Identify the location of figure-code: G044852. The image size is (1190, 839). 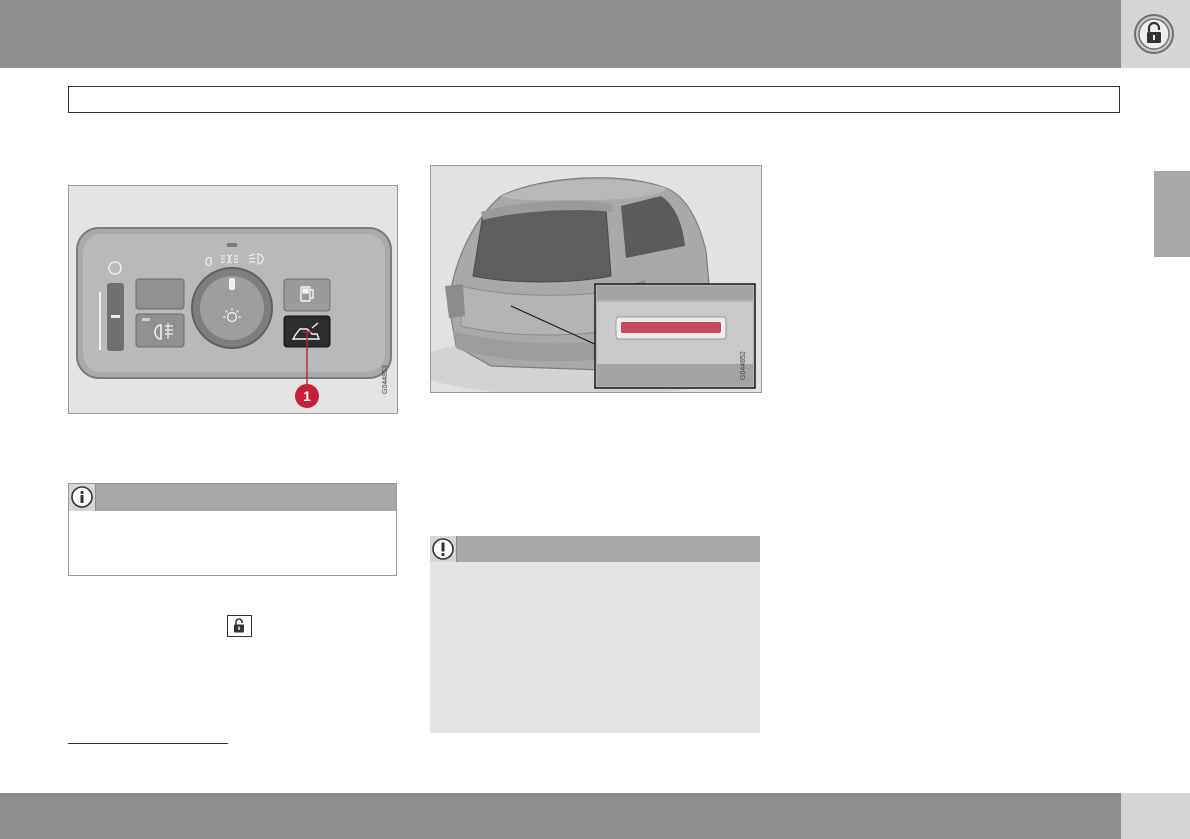
(743, 365).